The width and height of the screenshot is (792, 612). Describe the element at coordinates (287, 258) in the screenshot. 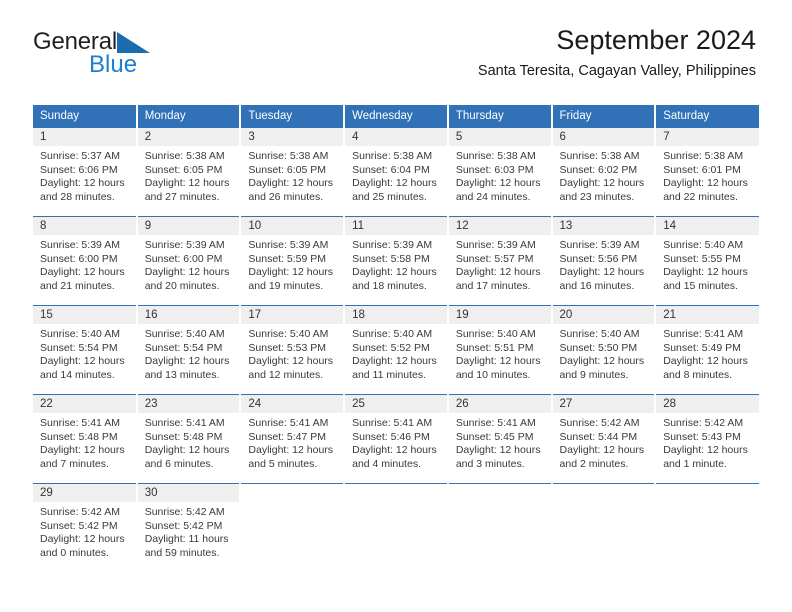

I see `sunset-text: Sunset: 5:59 PM` at that location.